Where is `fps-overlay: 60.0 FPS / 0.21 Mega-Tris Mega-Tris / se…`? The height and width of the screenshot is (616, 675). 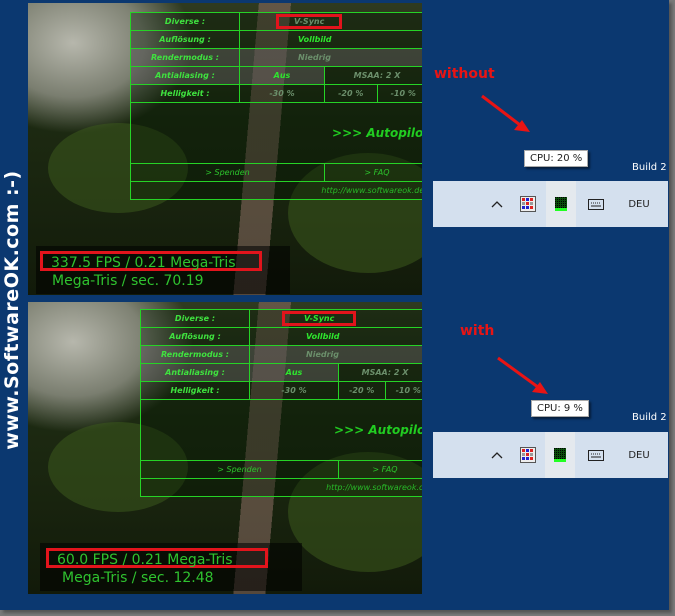 fps-overlay: 60.0 FPS / 0.21 Mega-Tris Mega-Tris / se… is located at coordinates (171, 567).